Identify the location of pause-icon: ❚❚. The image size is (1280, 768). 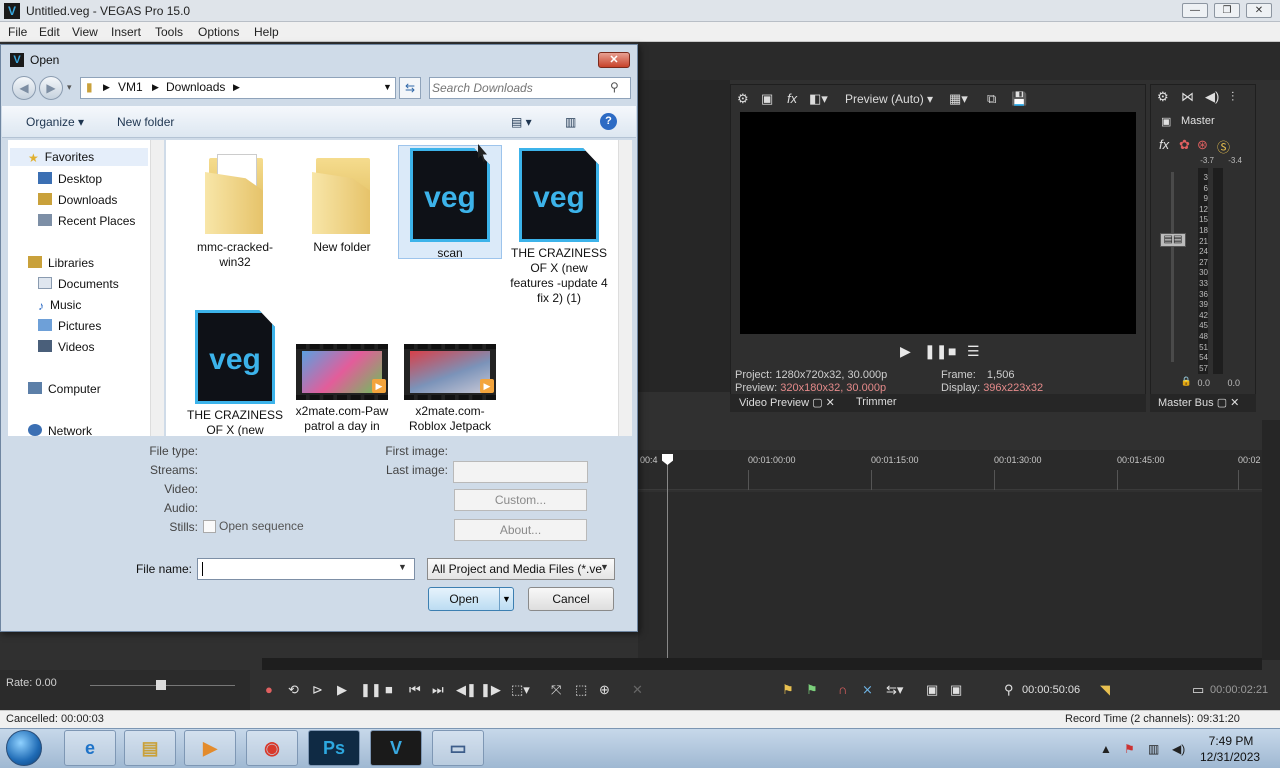
(371, 690).